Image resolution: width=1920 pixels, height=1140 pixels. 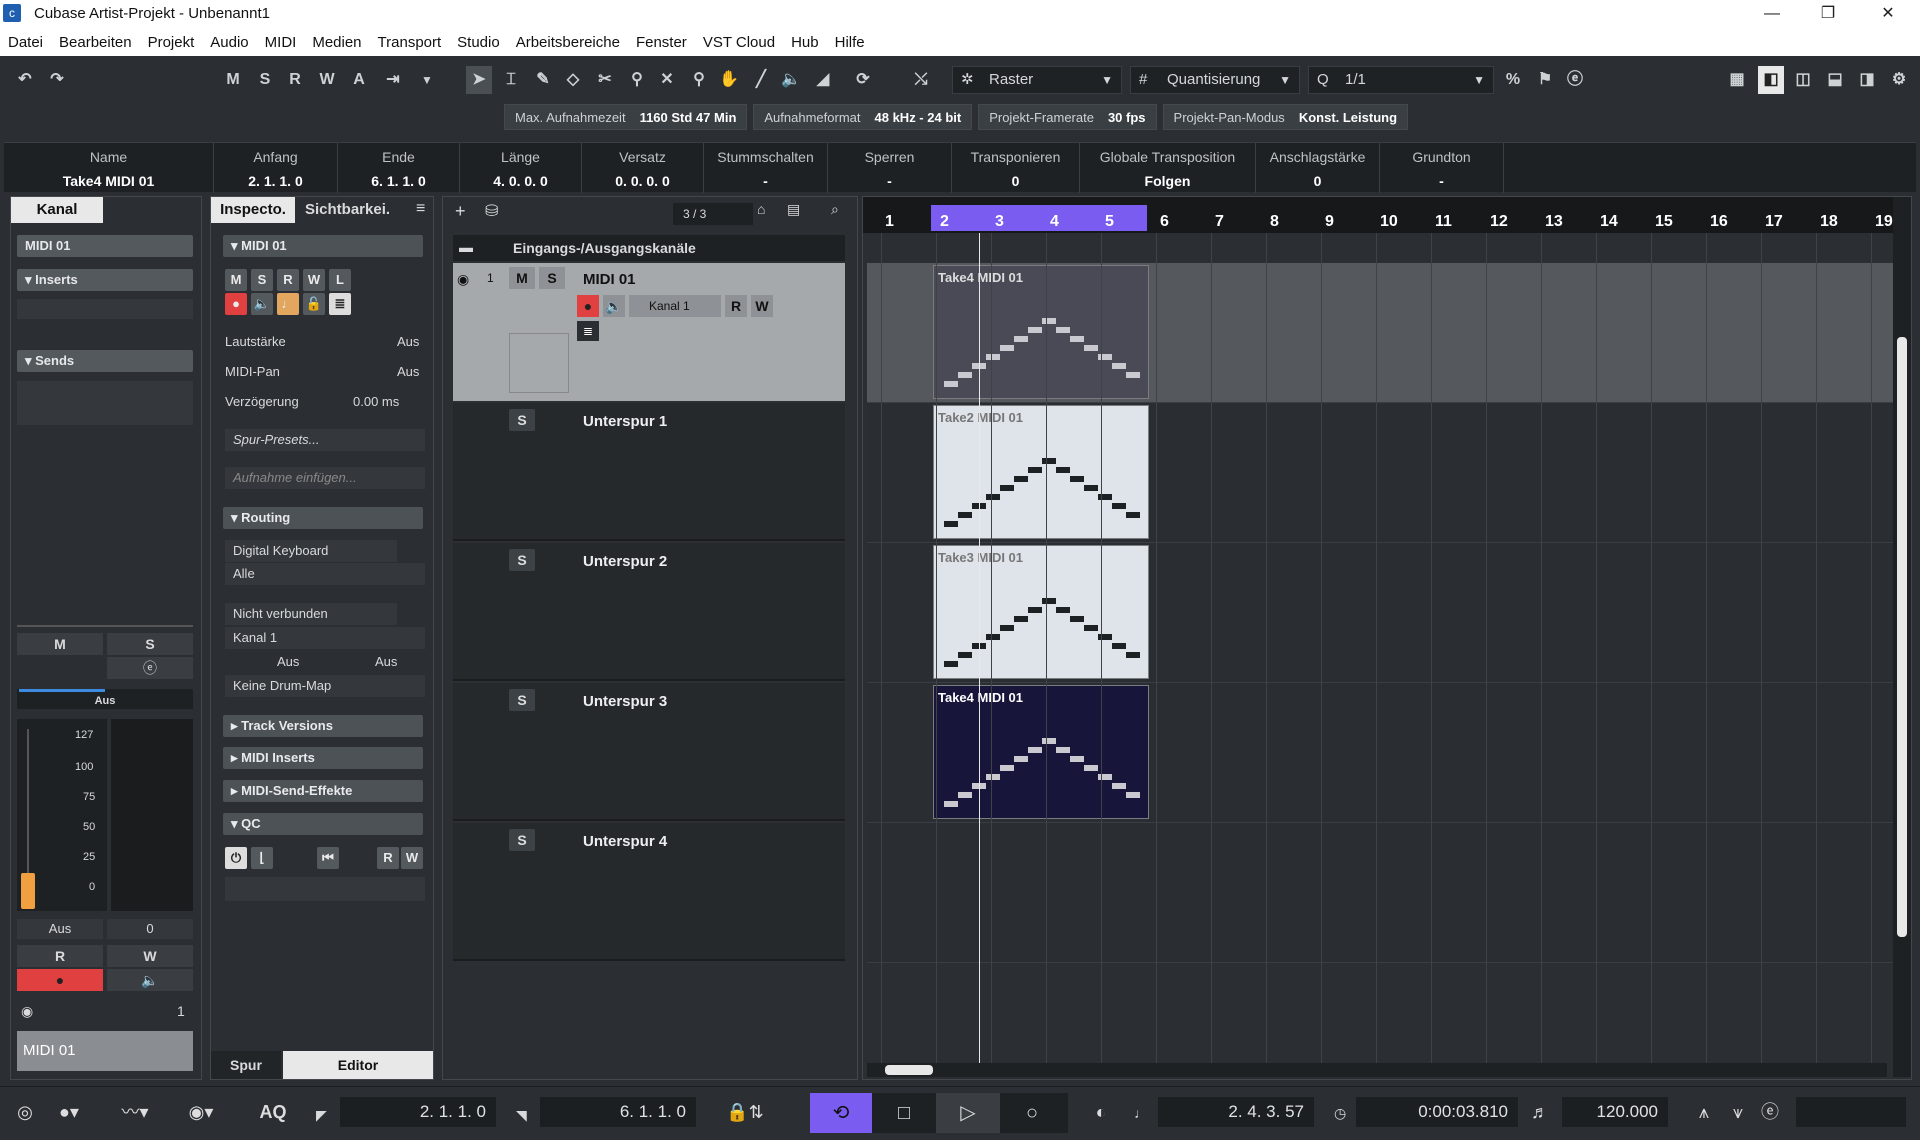 I want to click on fader-handle, so click(x=28, y=891).